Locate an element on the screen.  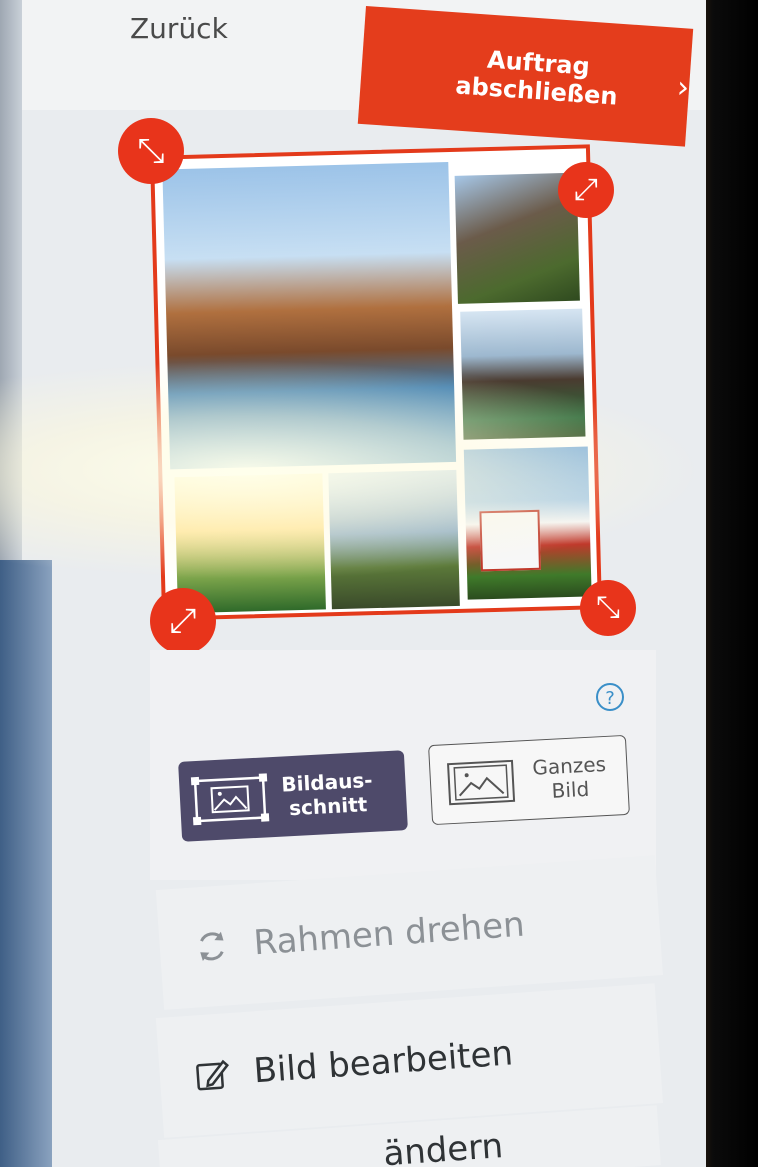
left-panel-edge-lower is located at coordinates (26, 863).